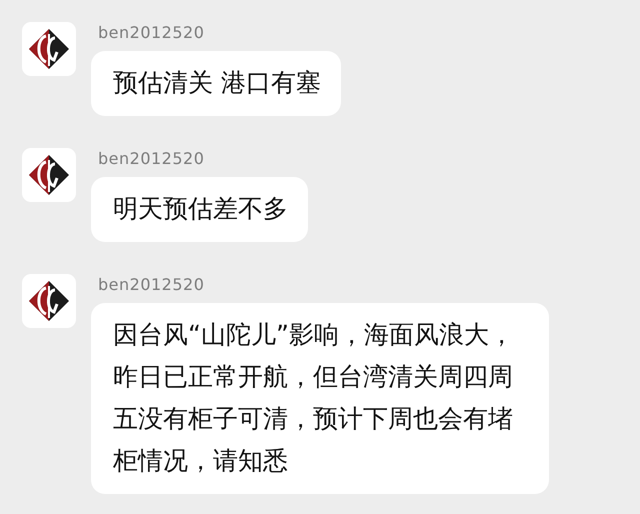  I want to click on message-bubble: 预估清关 港口有塞, so click(216, 83).